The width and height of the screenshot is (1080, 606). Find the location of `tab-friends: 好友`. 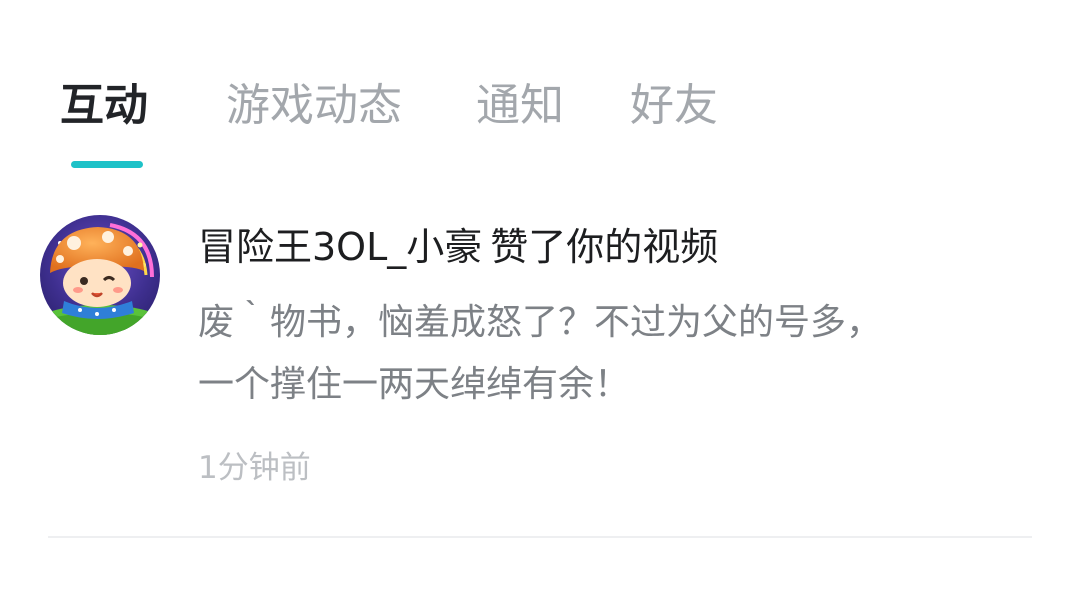

tab-friends: 好友 is located at coordinates (674, 106).